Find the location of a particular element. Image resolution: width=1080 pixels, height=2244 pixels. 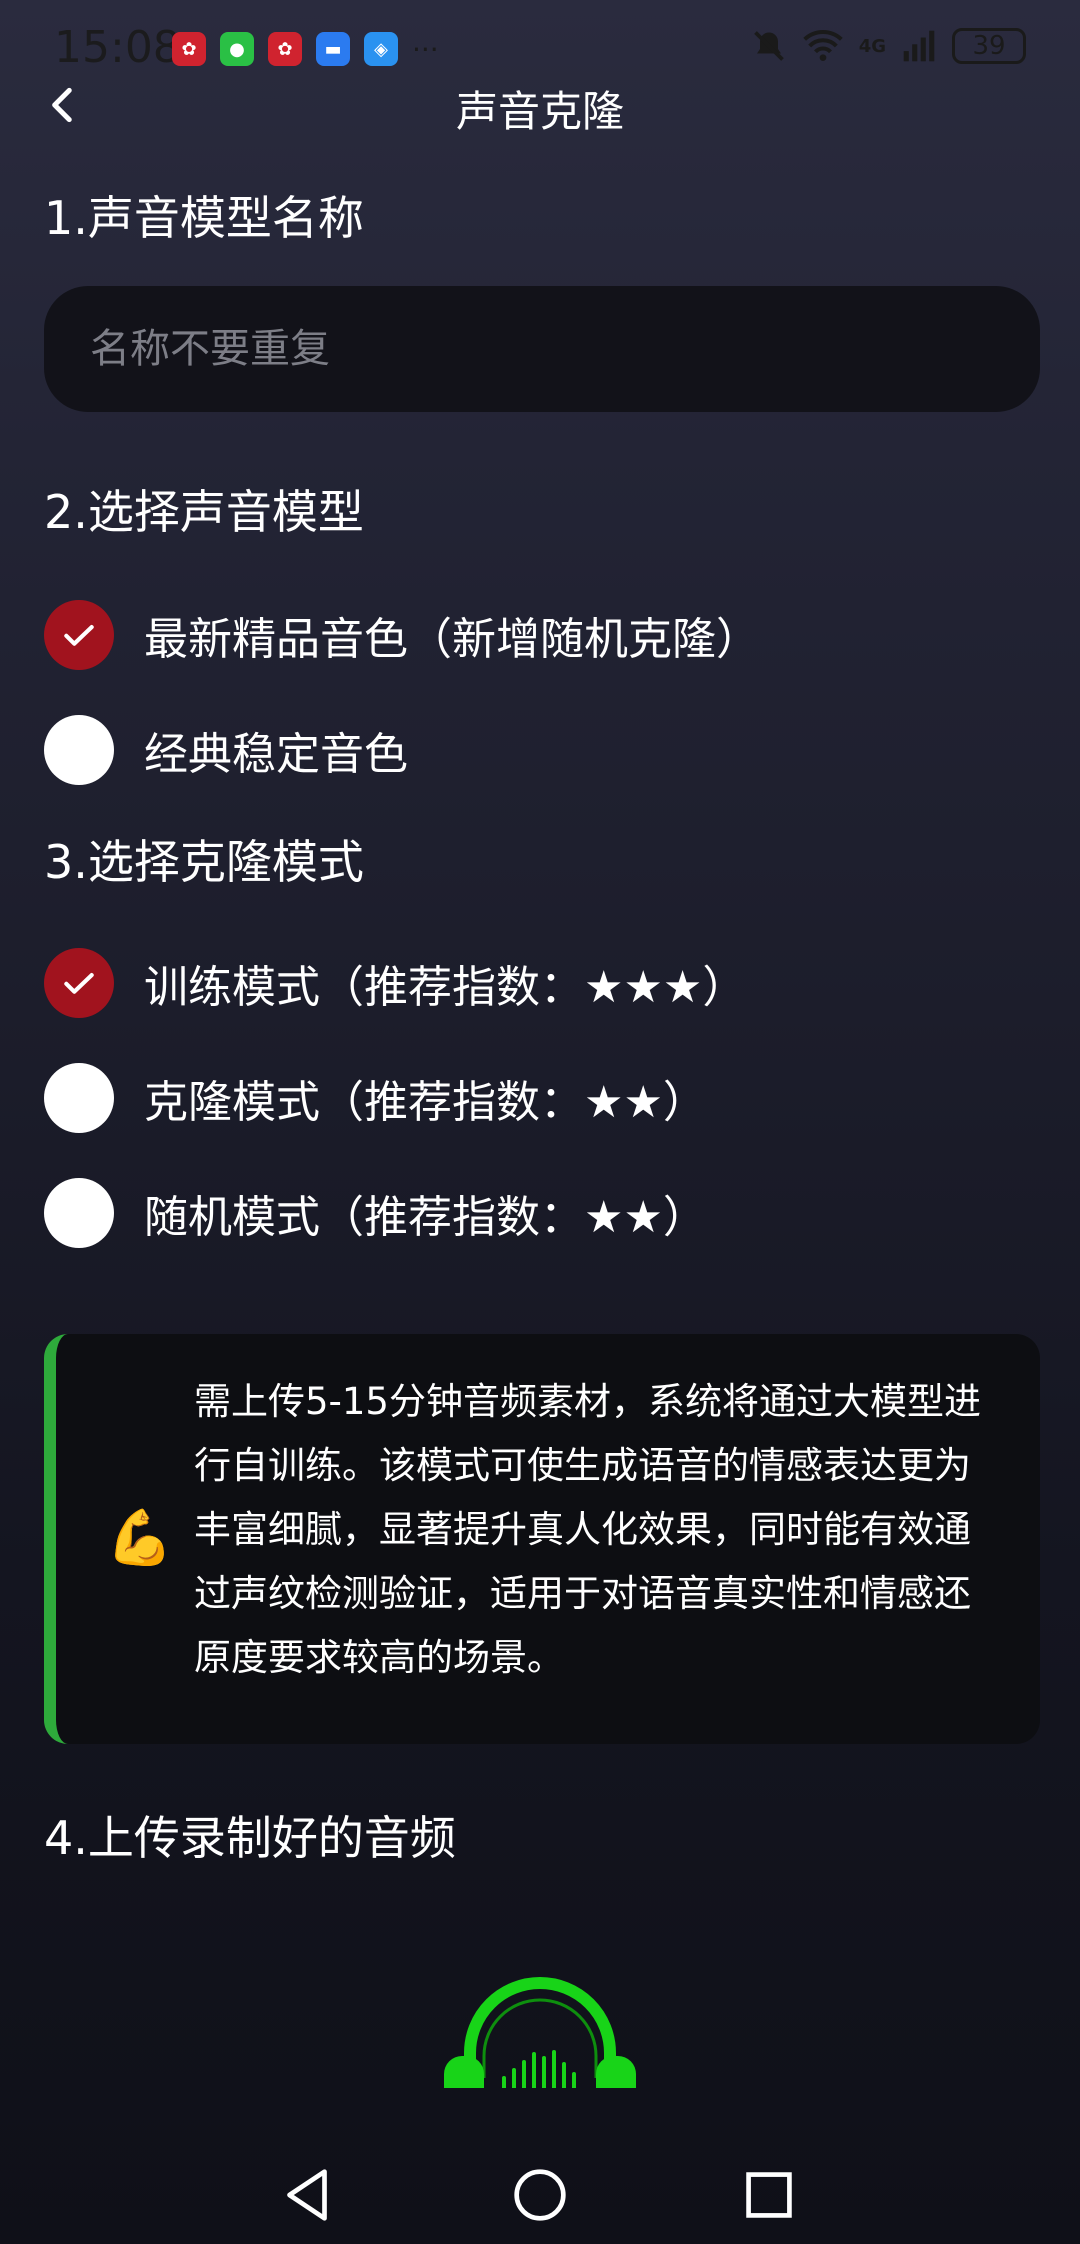

network-type-label: 4G is located at coordinates (872, 46).